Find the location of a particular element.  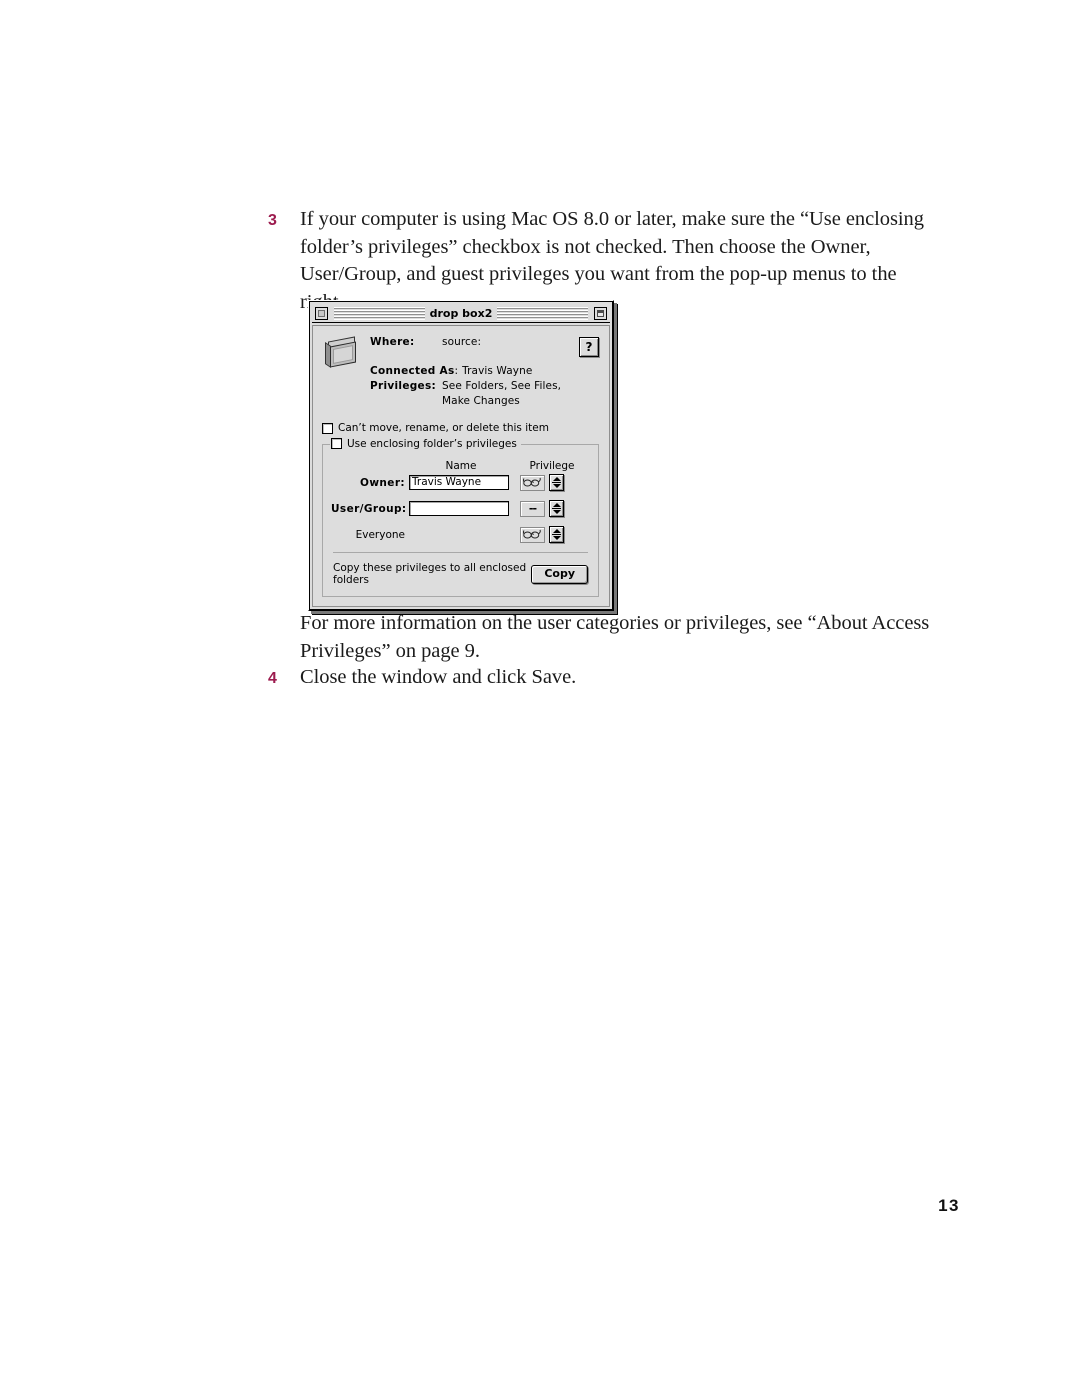

where-row: Where: source: is located at coordinates (474, 342).